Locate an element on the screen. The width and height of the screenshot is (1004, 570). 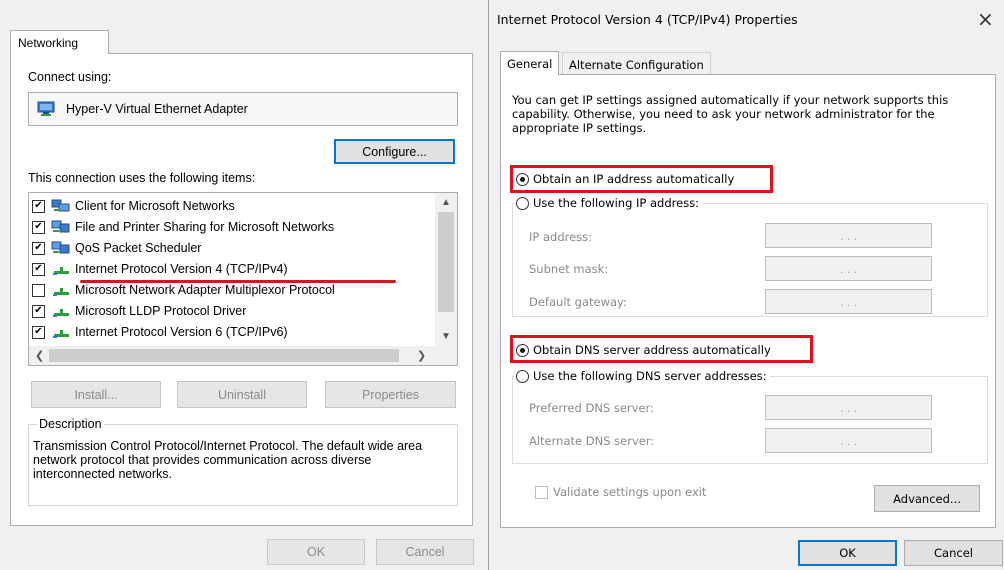
horizontal-scroll-thumb is located at coordinates (224, 355).